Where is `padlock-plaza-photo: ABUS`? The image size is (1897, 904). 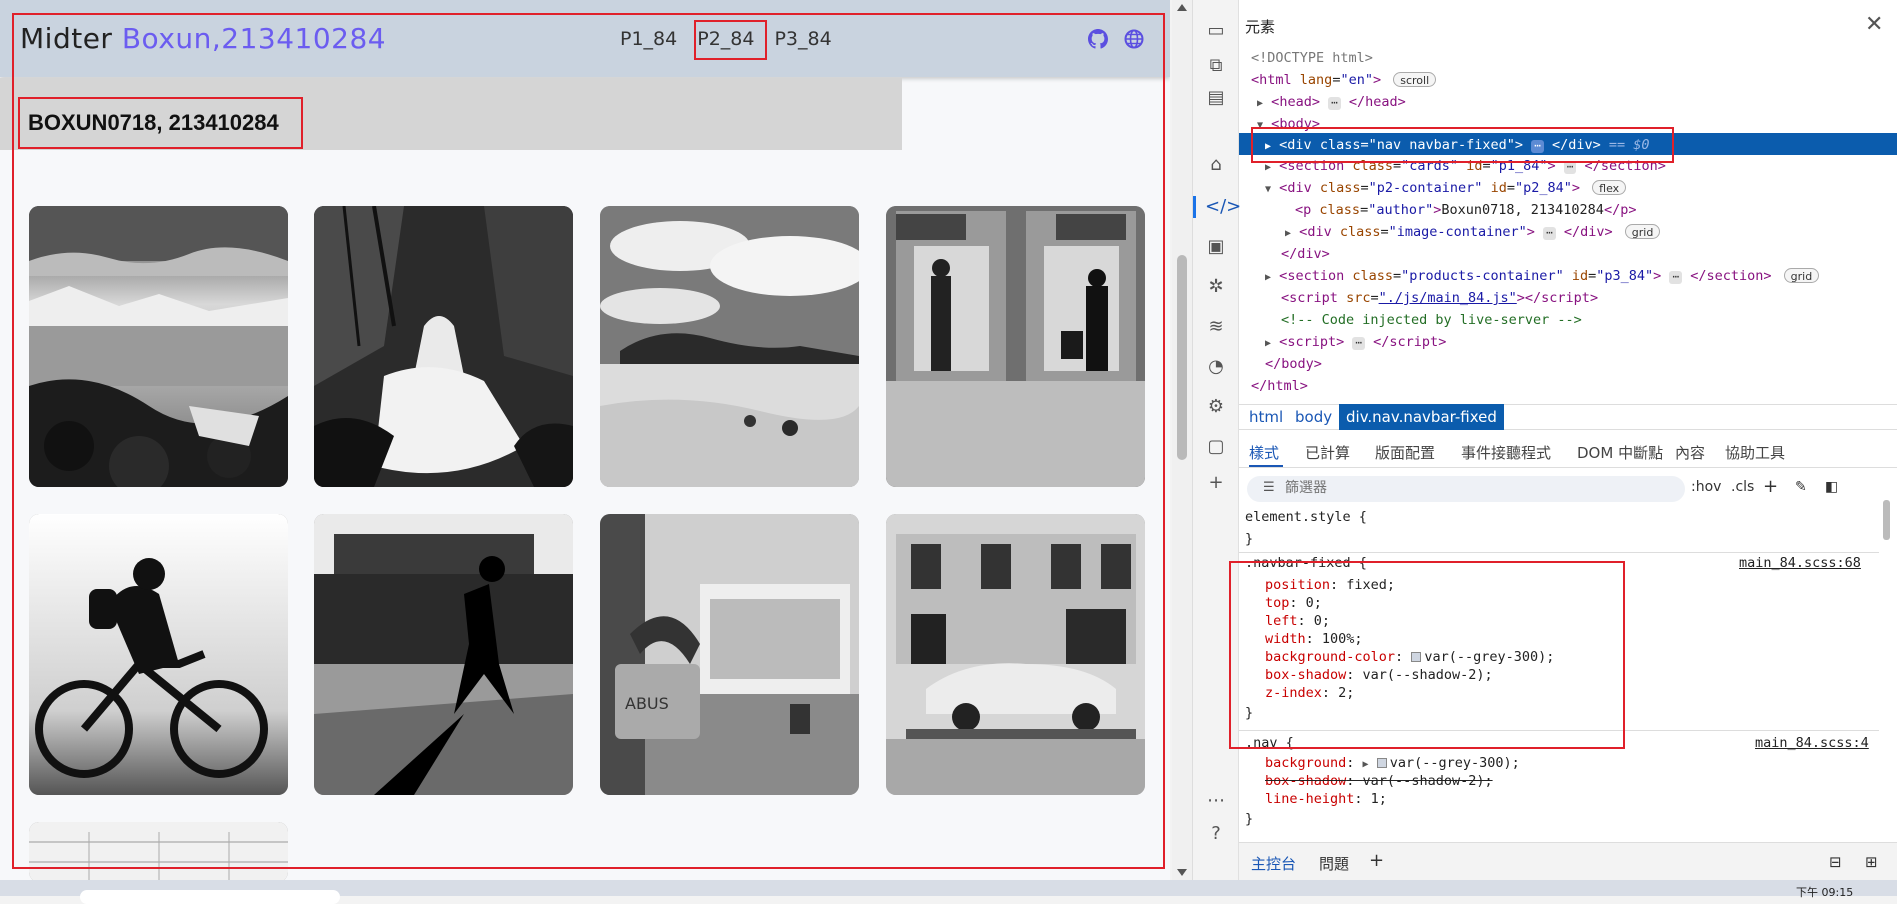 padlock-plaza-photo: ABUS is located at coordinates (729, 654).